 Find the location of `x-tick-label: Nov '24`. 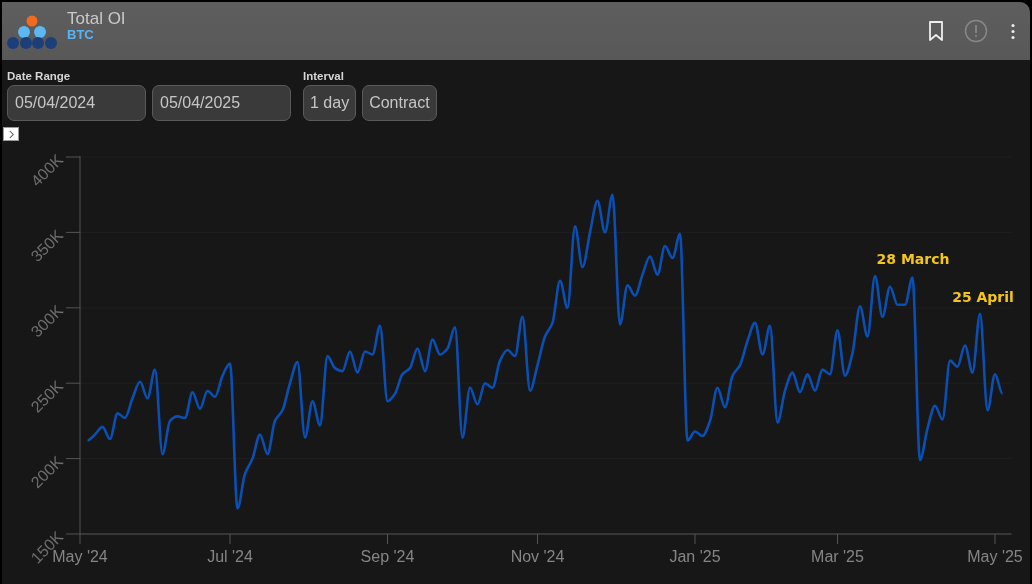

x-tick-label: Nov '24 is located at coordinates (537, 556).